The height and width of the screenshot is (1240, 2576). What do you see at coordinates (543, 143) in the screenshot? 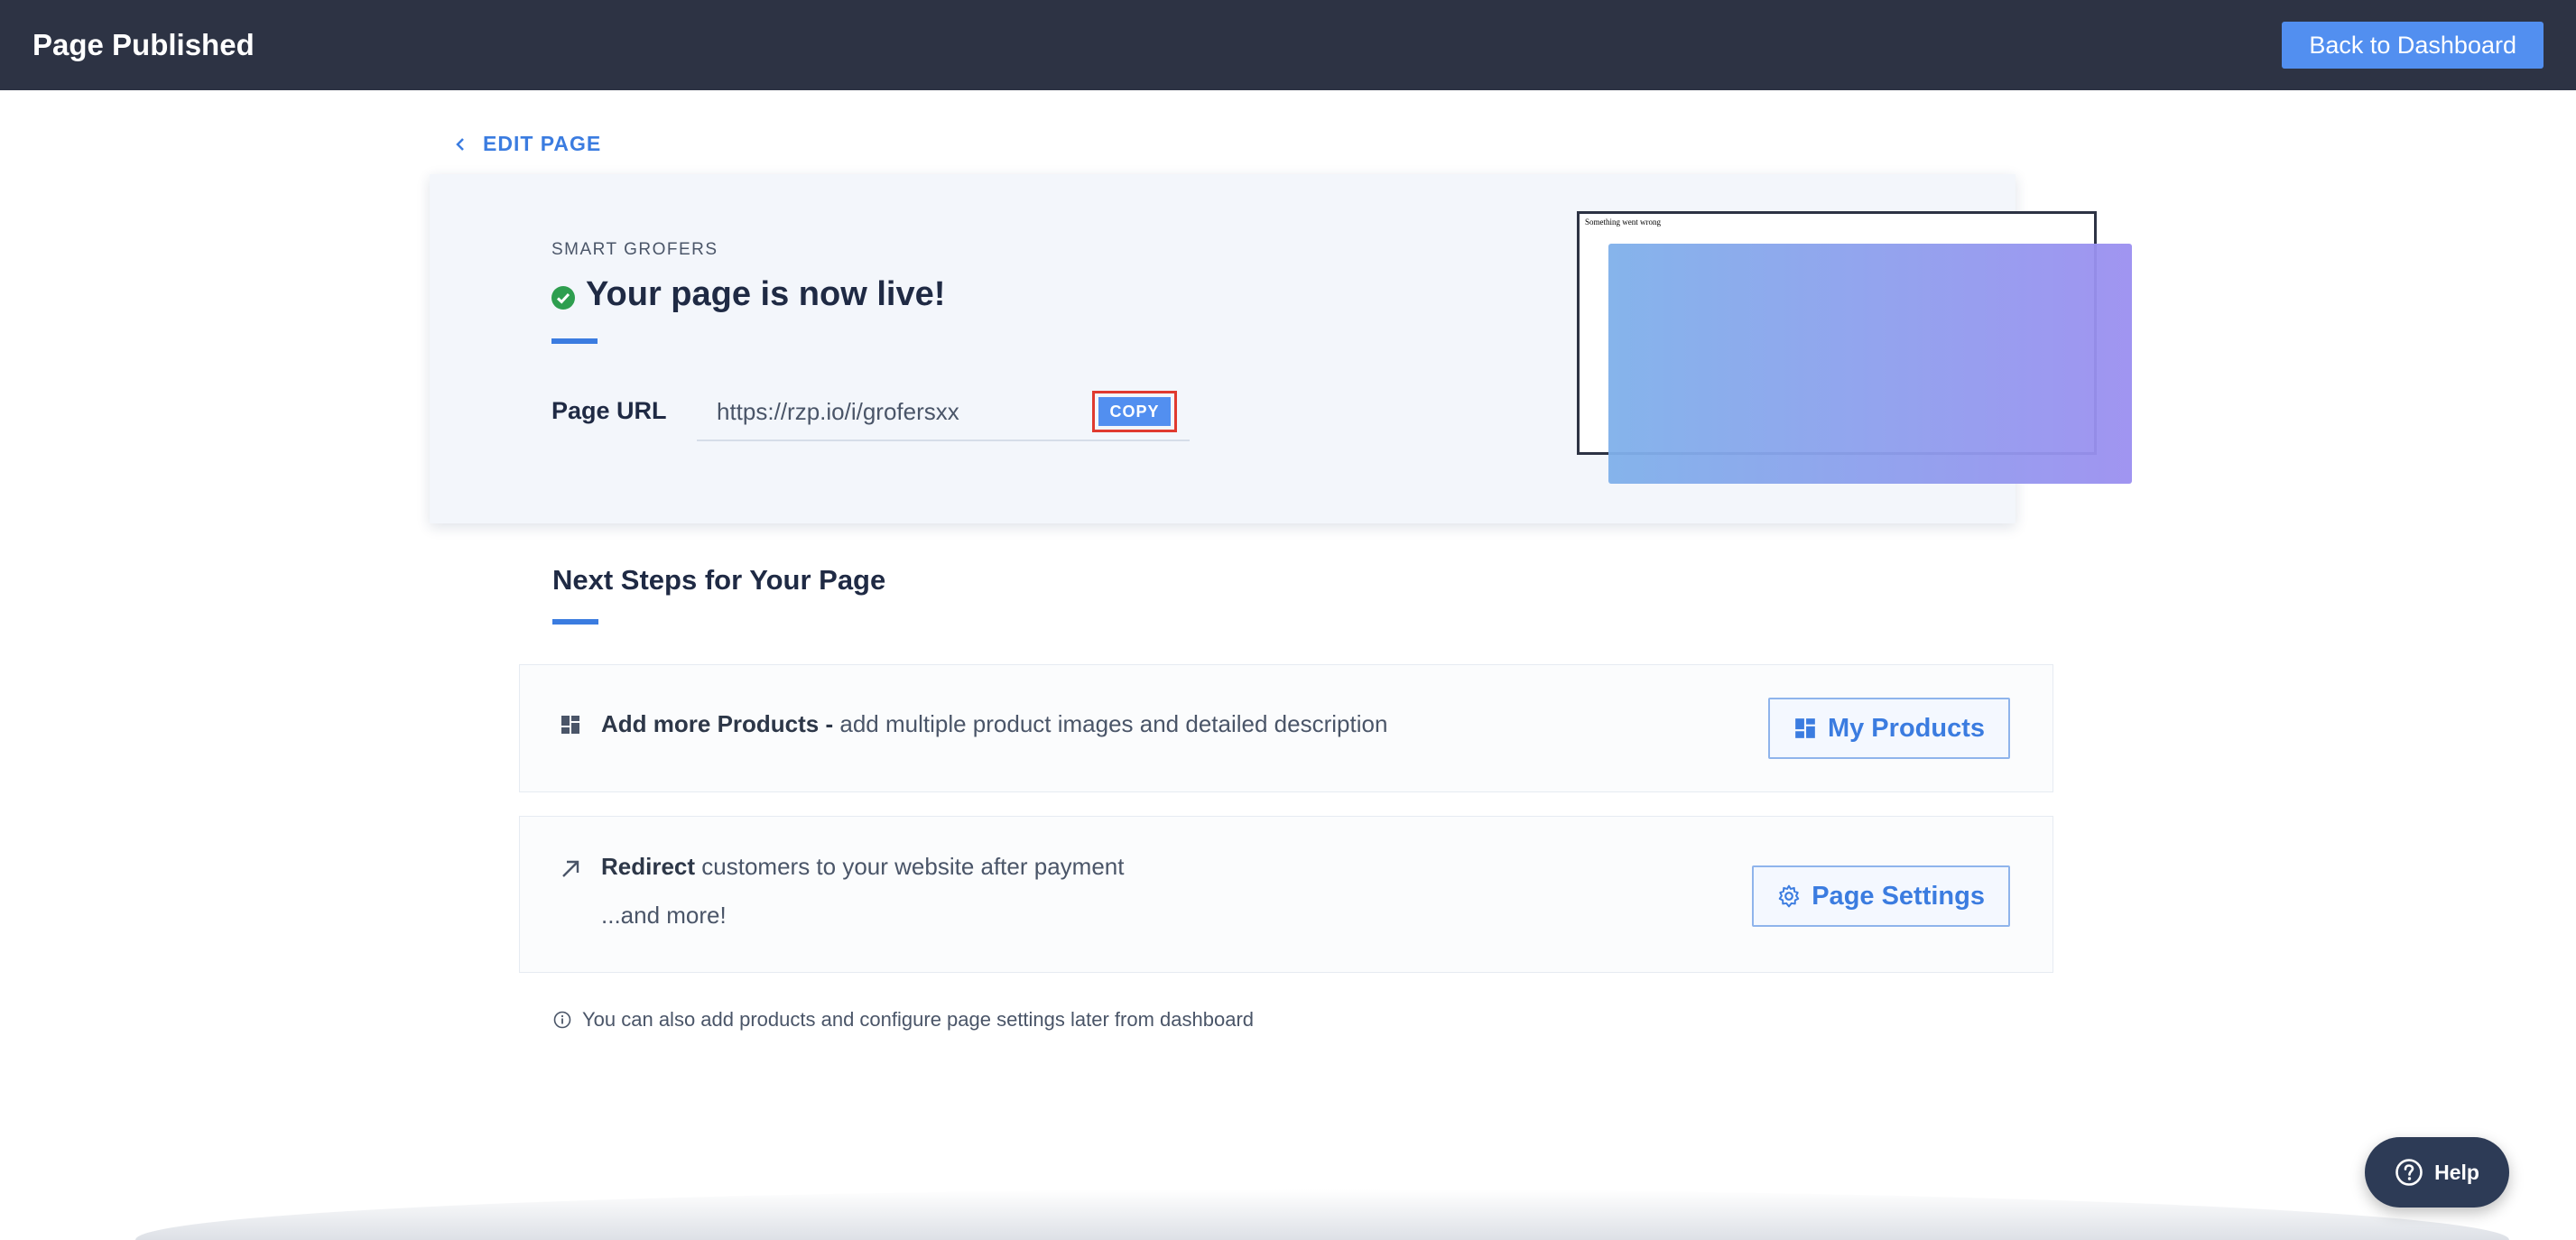
I see `edit-page-label: EDIT PAGE` at bounding box center [543, 143].